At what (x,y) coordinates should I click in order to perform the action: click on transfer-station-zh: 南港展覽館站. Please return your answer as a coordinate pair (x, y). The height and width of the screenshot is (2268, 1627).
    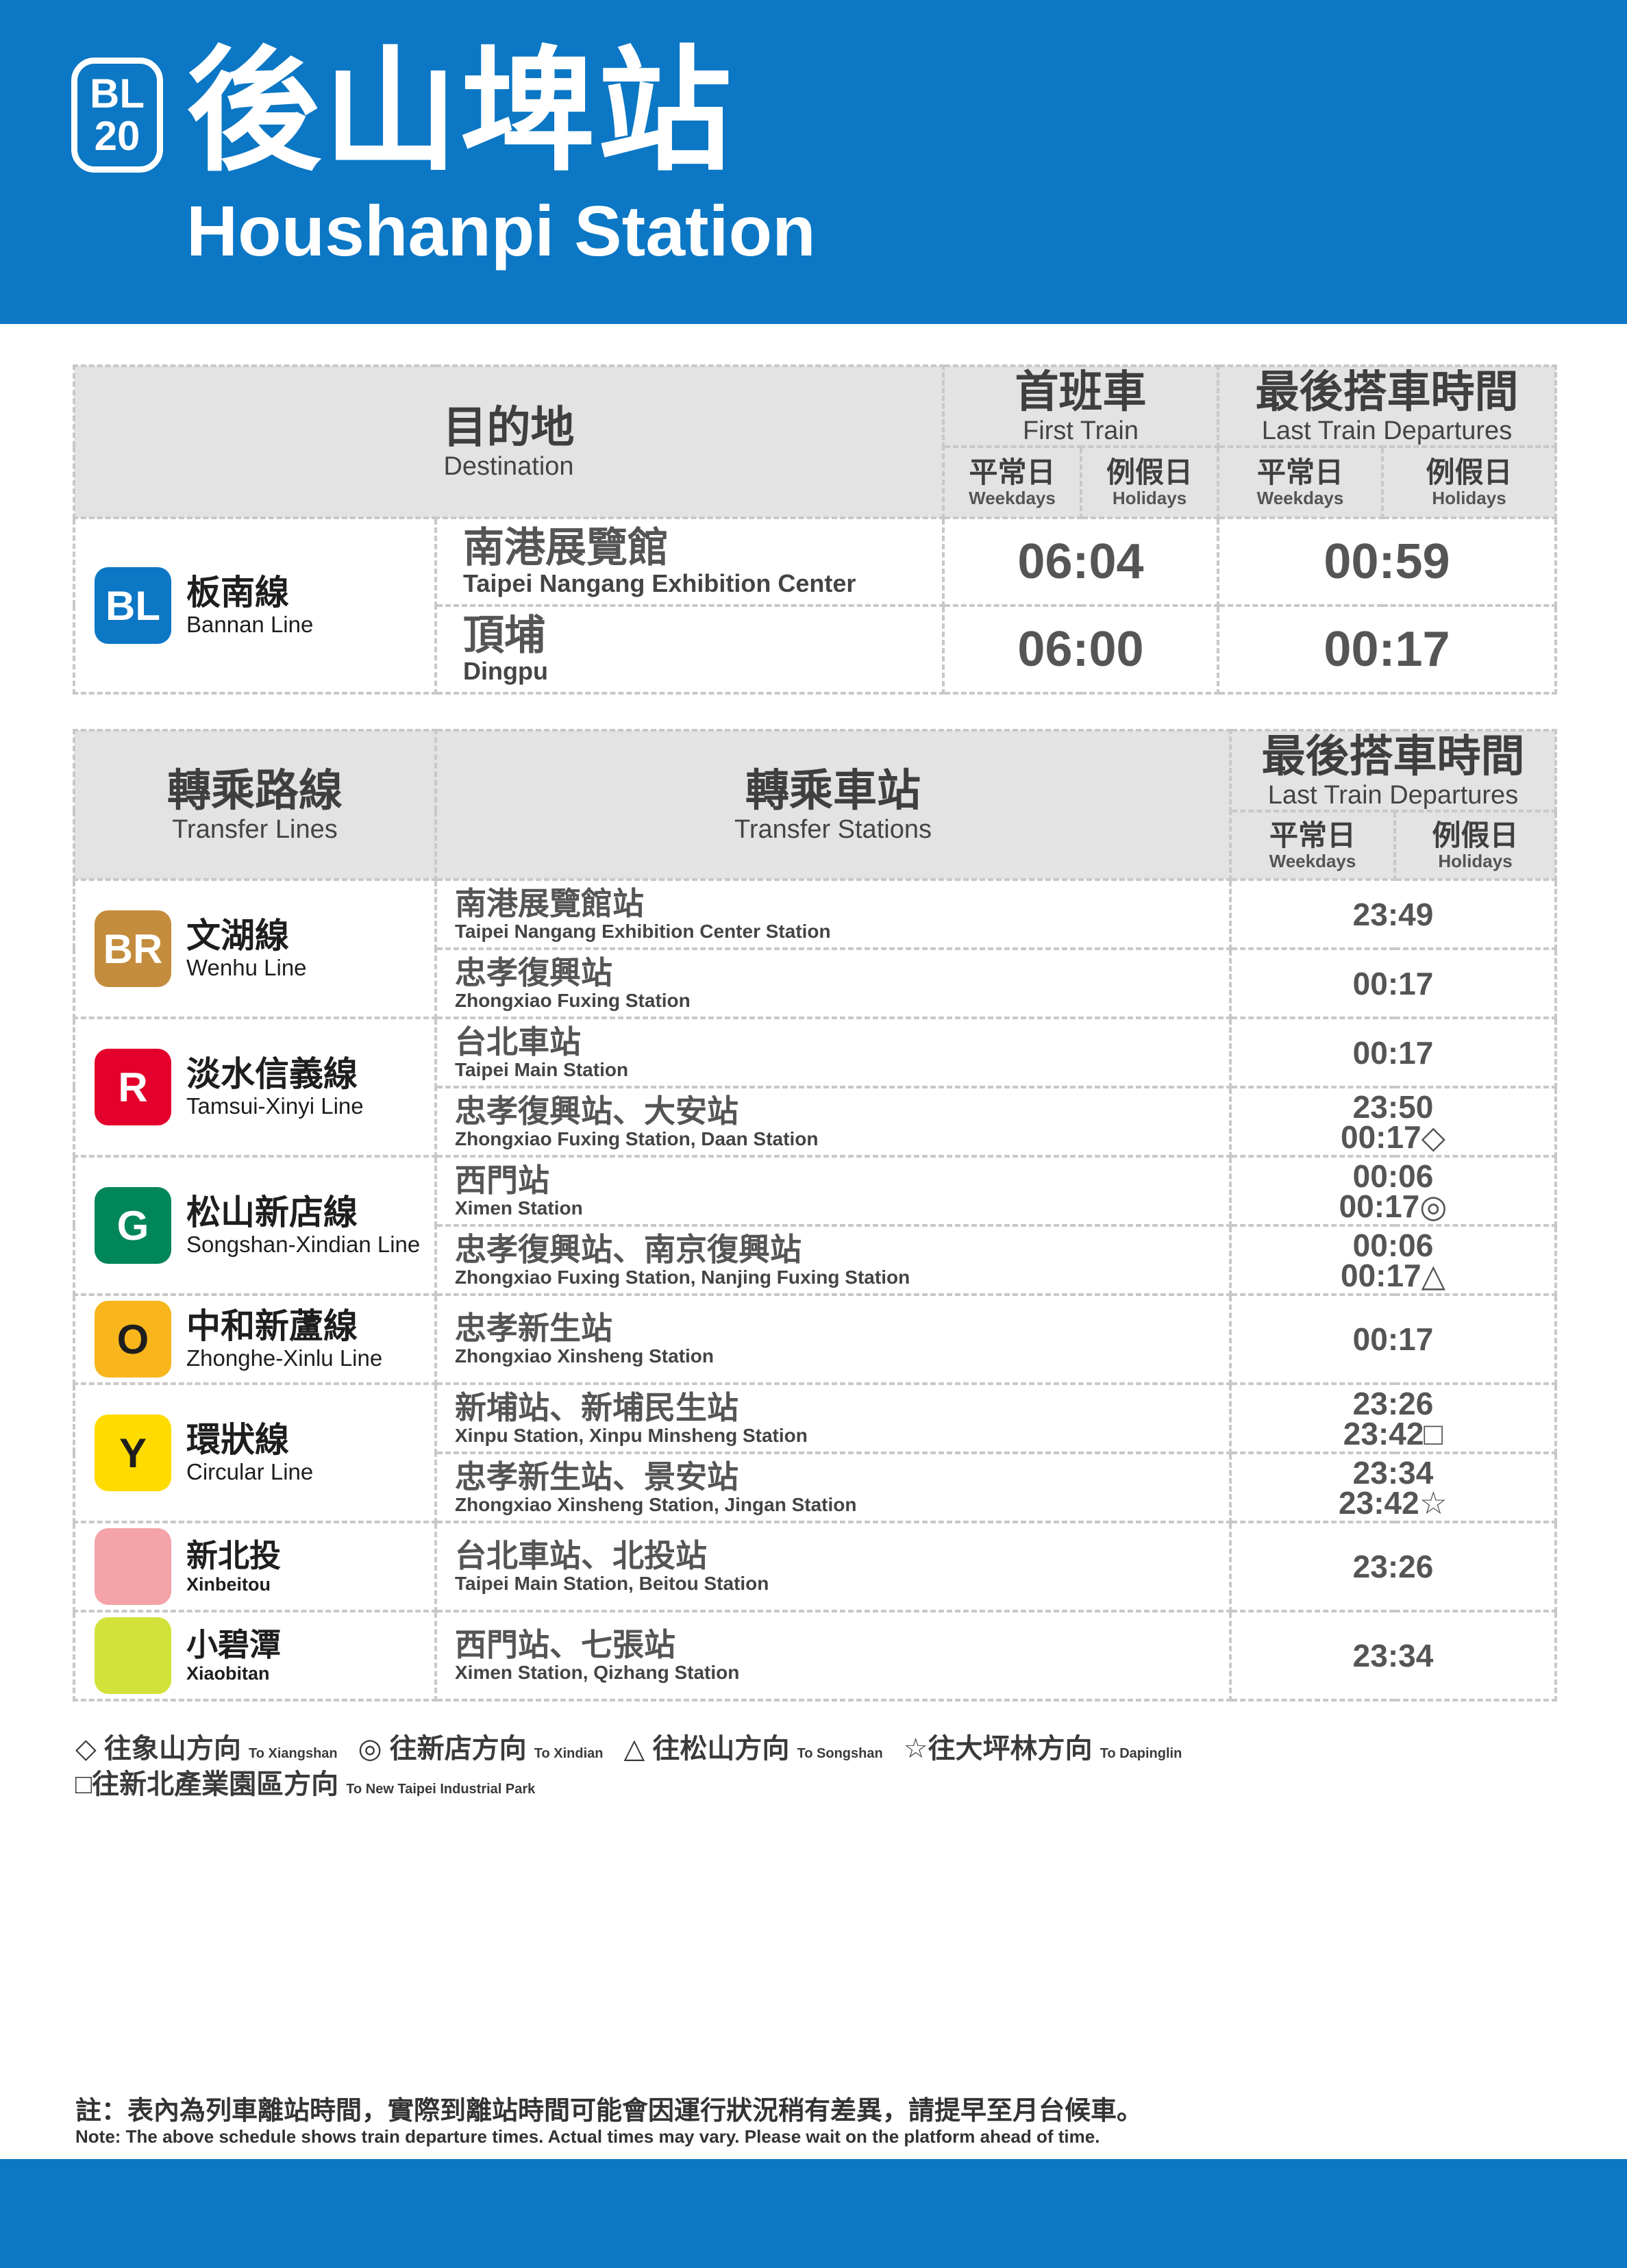
    Looking at the image, I should click on (549, 903).